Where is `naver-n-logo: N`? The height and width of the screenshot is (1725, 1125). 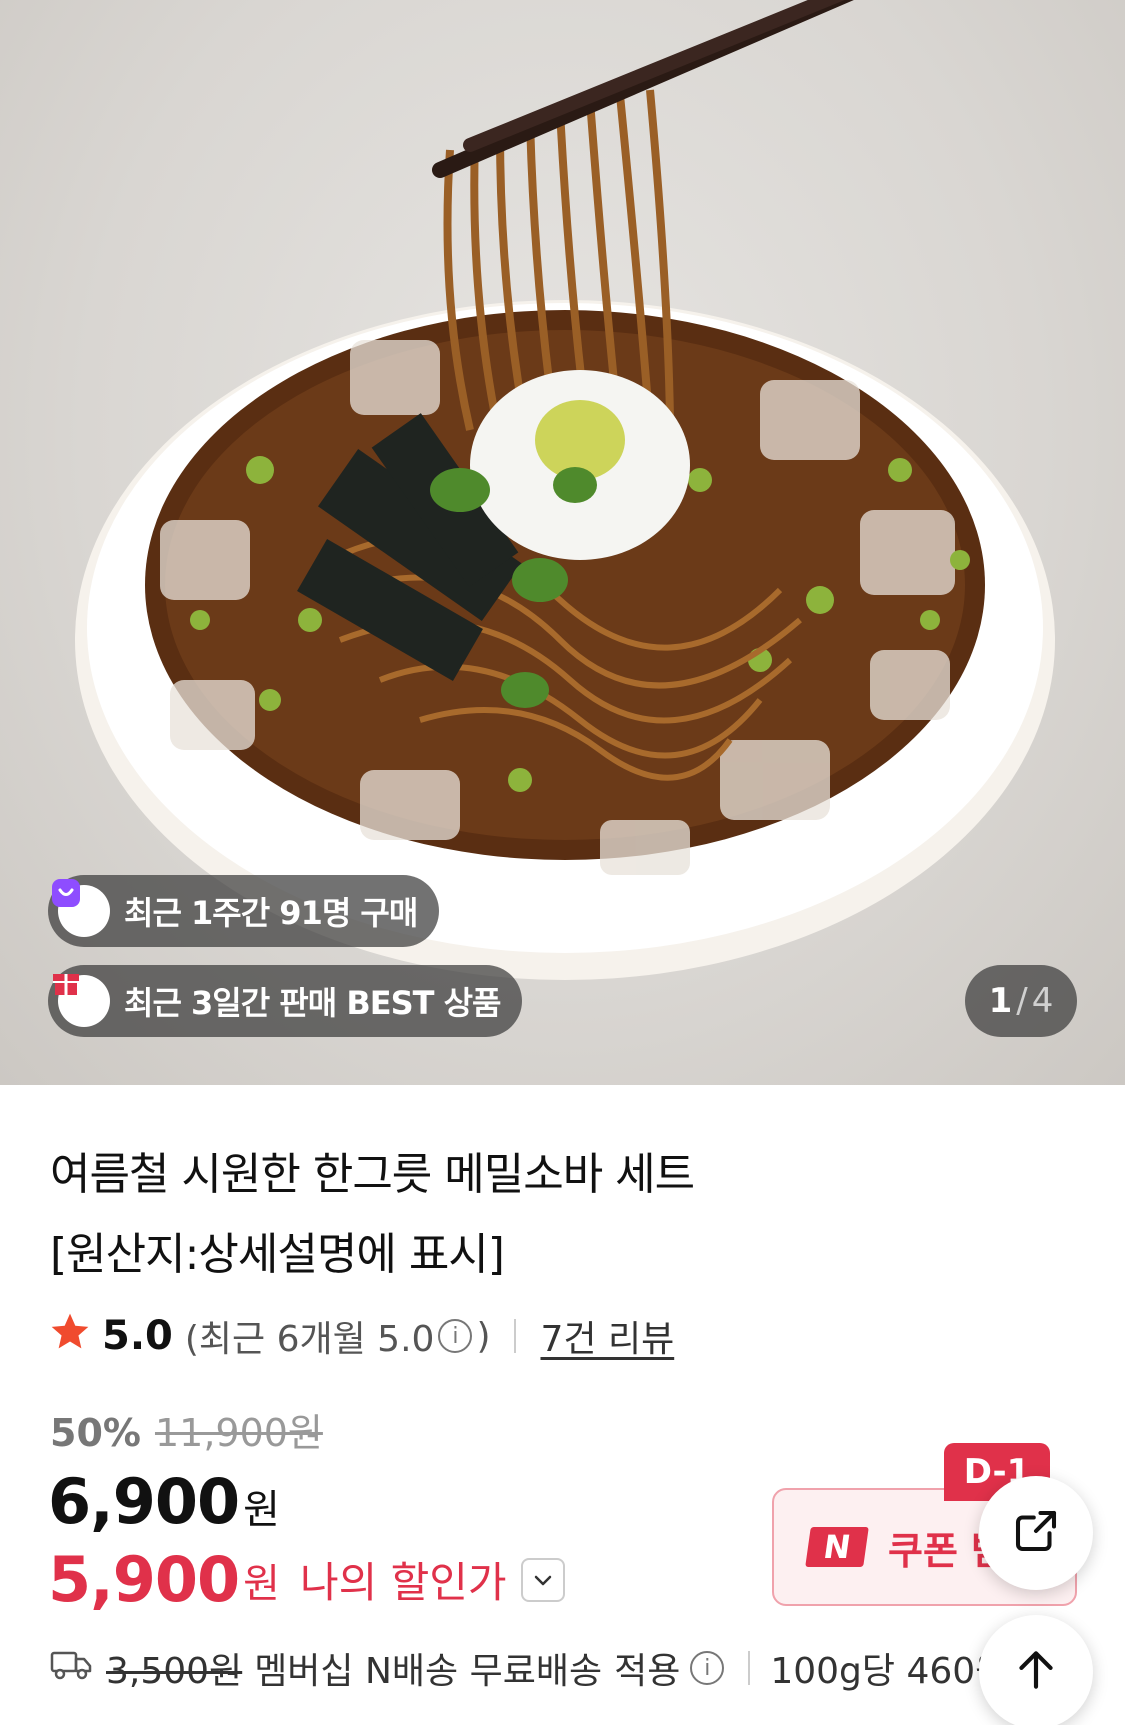 naver-n-logo: N is located at coordinates (837, 1547).